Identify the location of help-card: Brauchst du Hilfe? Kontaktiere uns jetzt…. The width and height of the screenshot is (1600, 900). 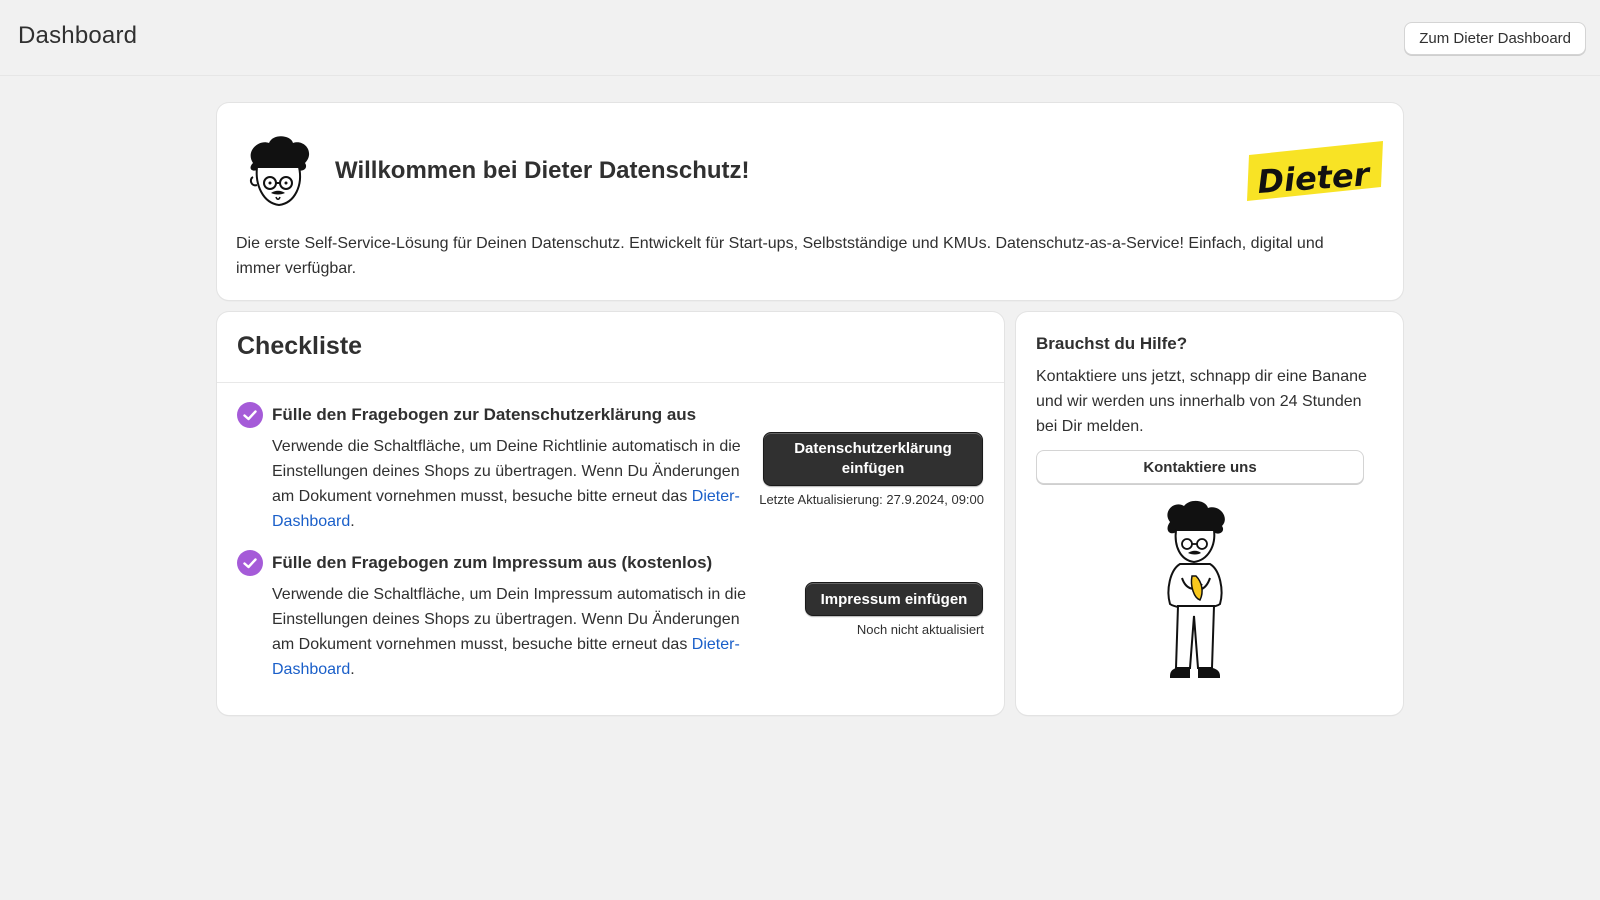
(1209, 513).